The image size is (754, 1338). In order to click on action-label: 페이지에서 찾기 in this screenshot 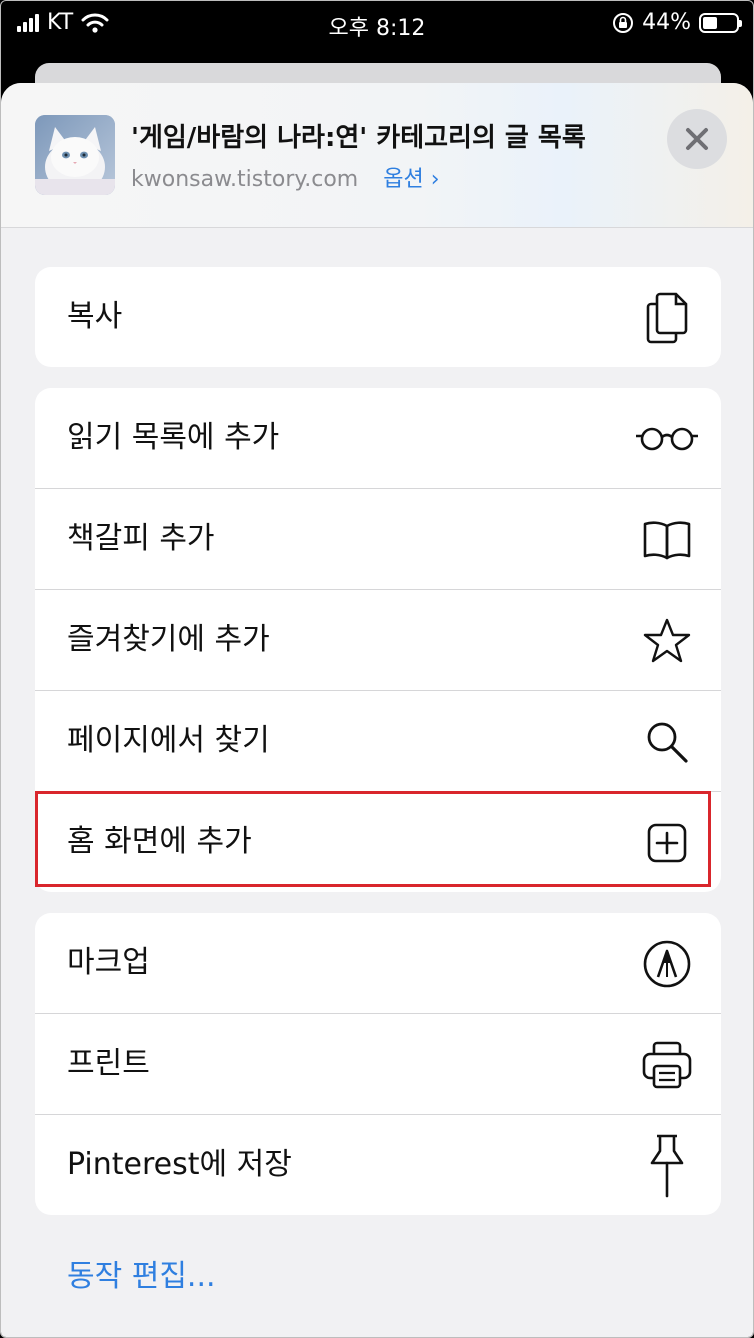, I will do `click(168, 740)`.